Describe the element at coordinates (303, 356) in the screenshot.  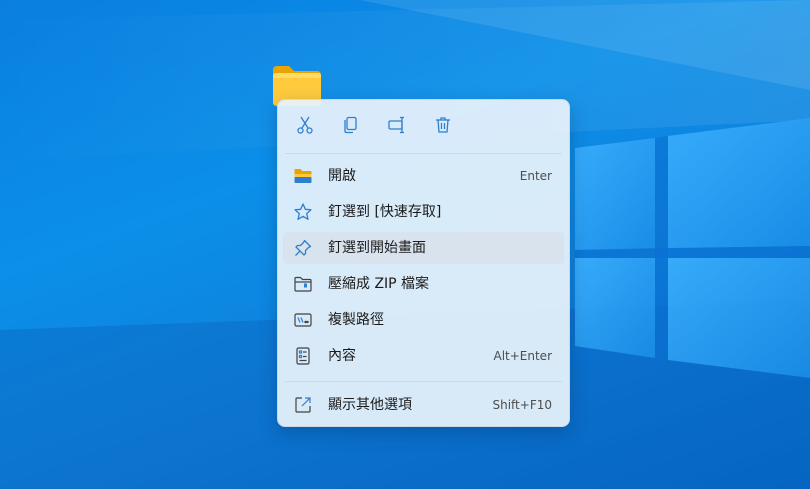
I see `properties-icon` at that location.